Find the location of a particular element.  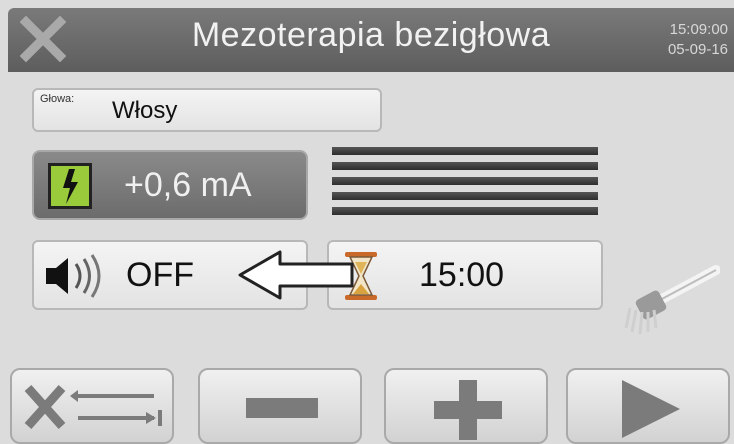

play-icon is located at coordinates (651, 409).